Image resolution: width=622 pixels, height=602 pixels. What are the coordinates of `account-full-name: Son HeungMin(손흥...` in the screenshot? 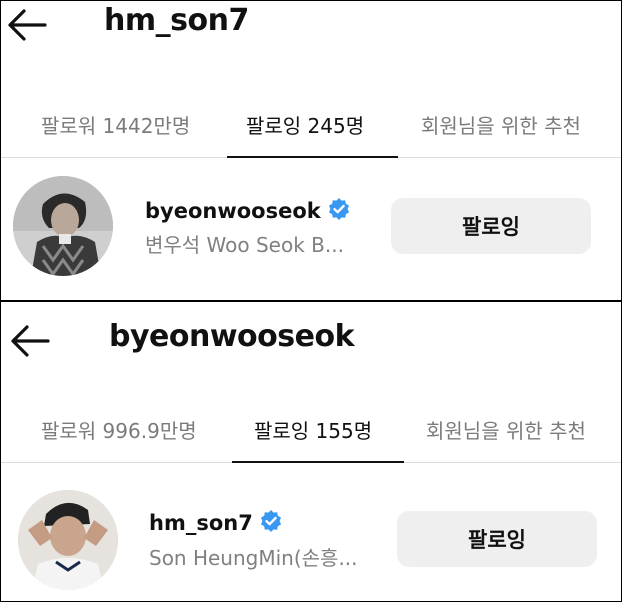 It's located at (253, 558).